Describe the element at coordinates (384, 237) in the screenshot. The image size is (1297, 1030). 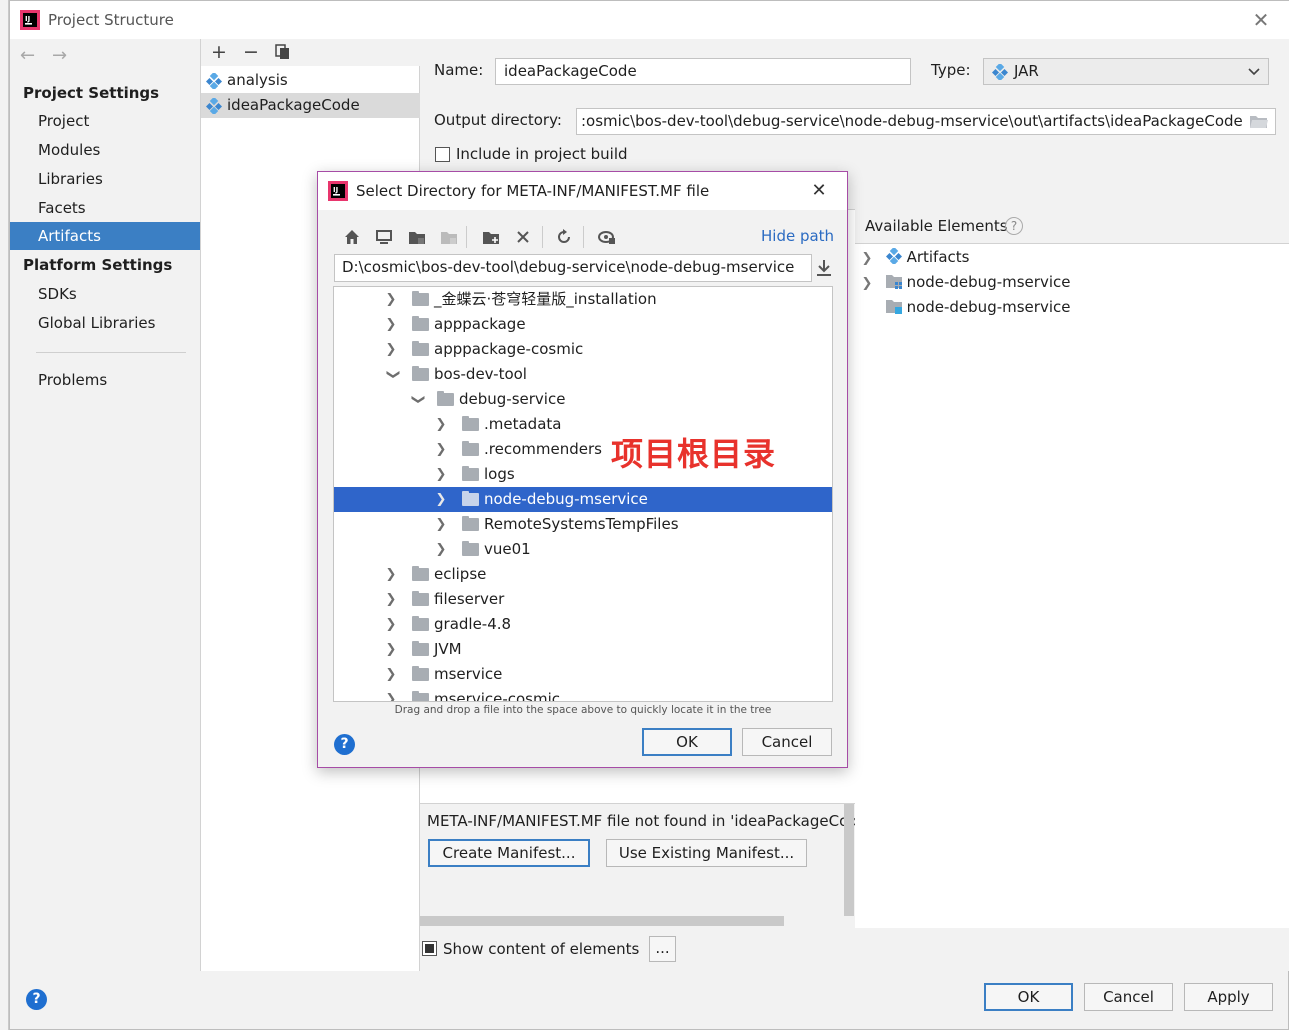
I see `desktop-icon` at that location.